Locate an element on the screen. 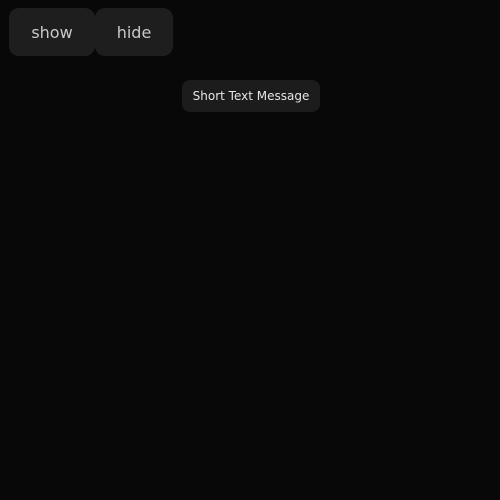 The height and width of the screenshot is (500, 500). show-button: show is located at coordinates (52, 32).